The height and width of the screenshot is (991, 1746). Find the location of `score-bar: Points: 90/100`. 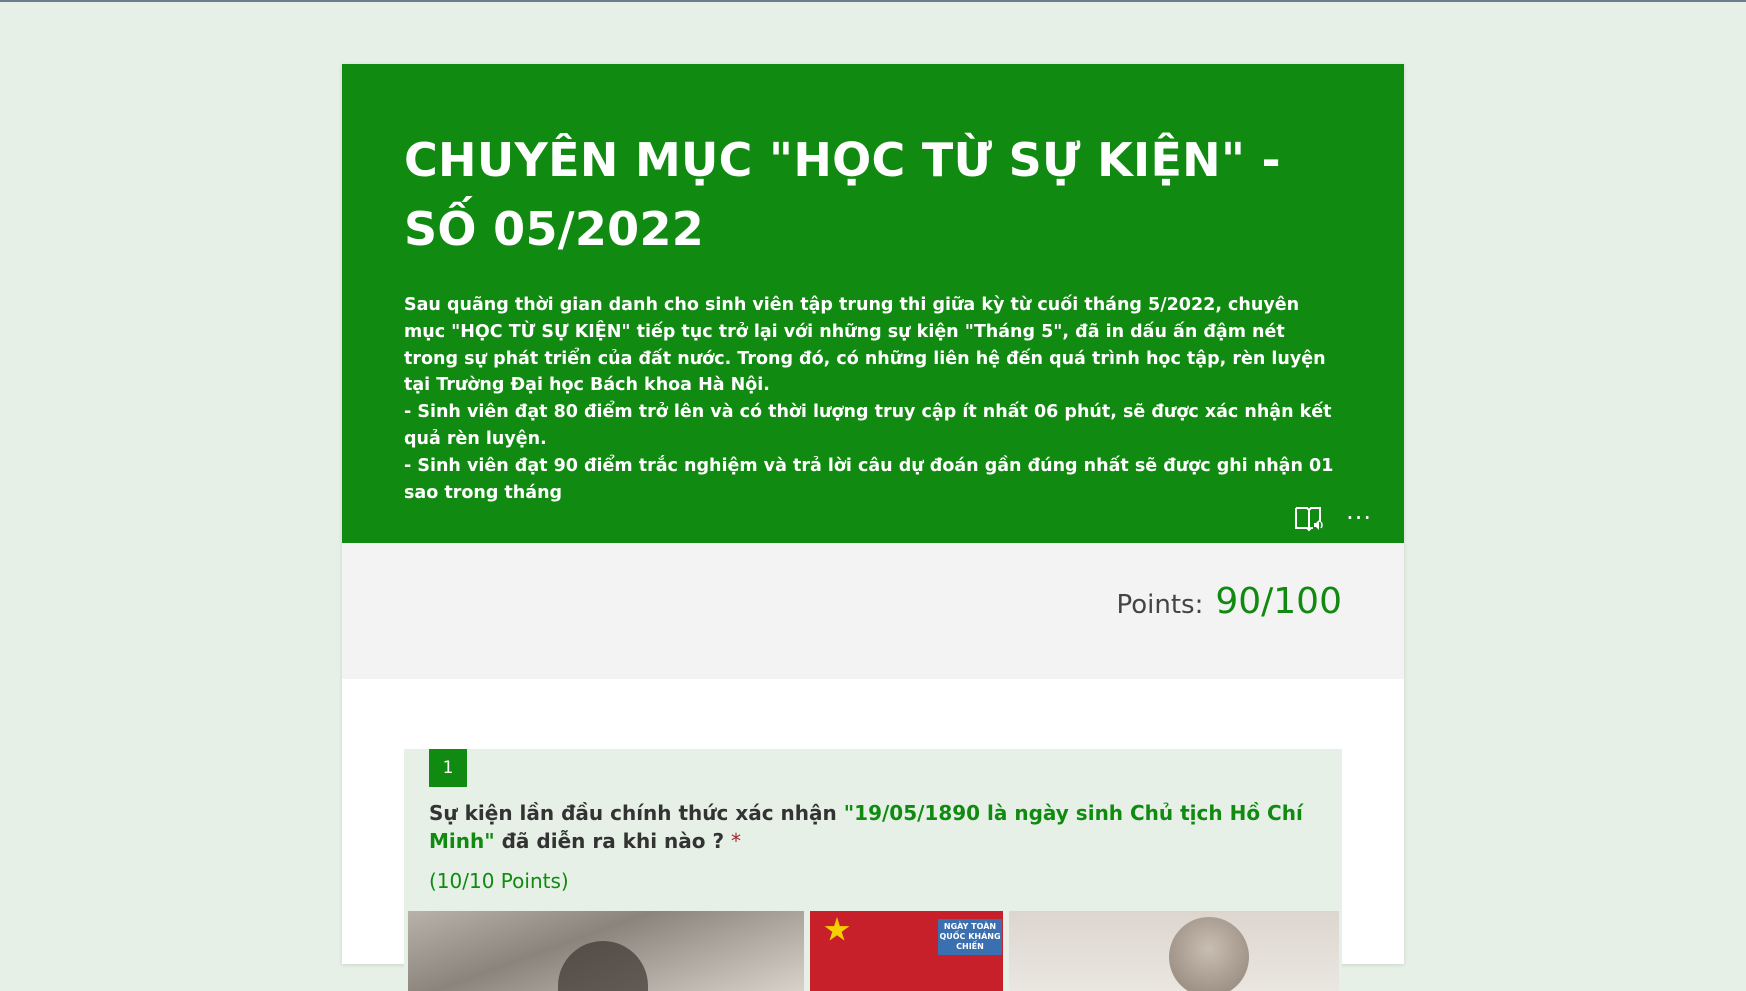

score-bar: Points: 90/100 is located at coordinates (873, 611).